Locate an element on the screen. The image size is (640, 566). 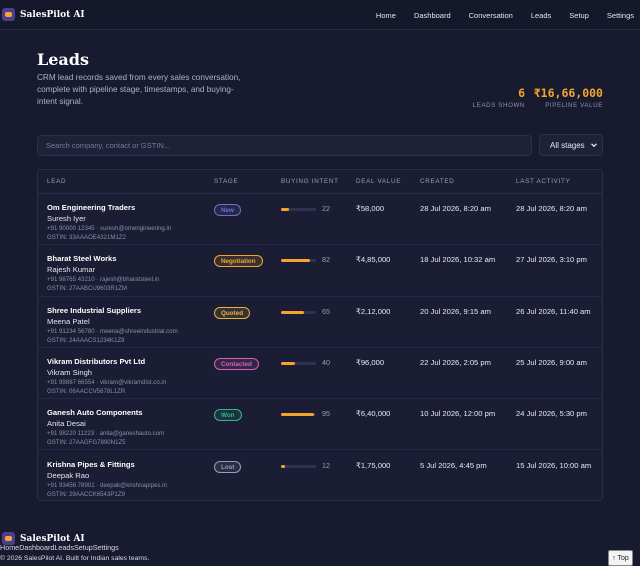
header-intent: BUYING INTENT is located at coordinates (310, 181).